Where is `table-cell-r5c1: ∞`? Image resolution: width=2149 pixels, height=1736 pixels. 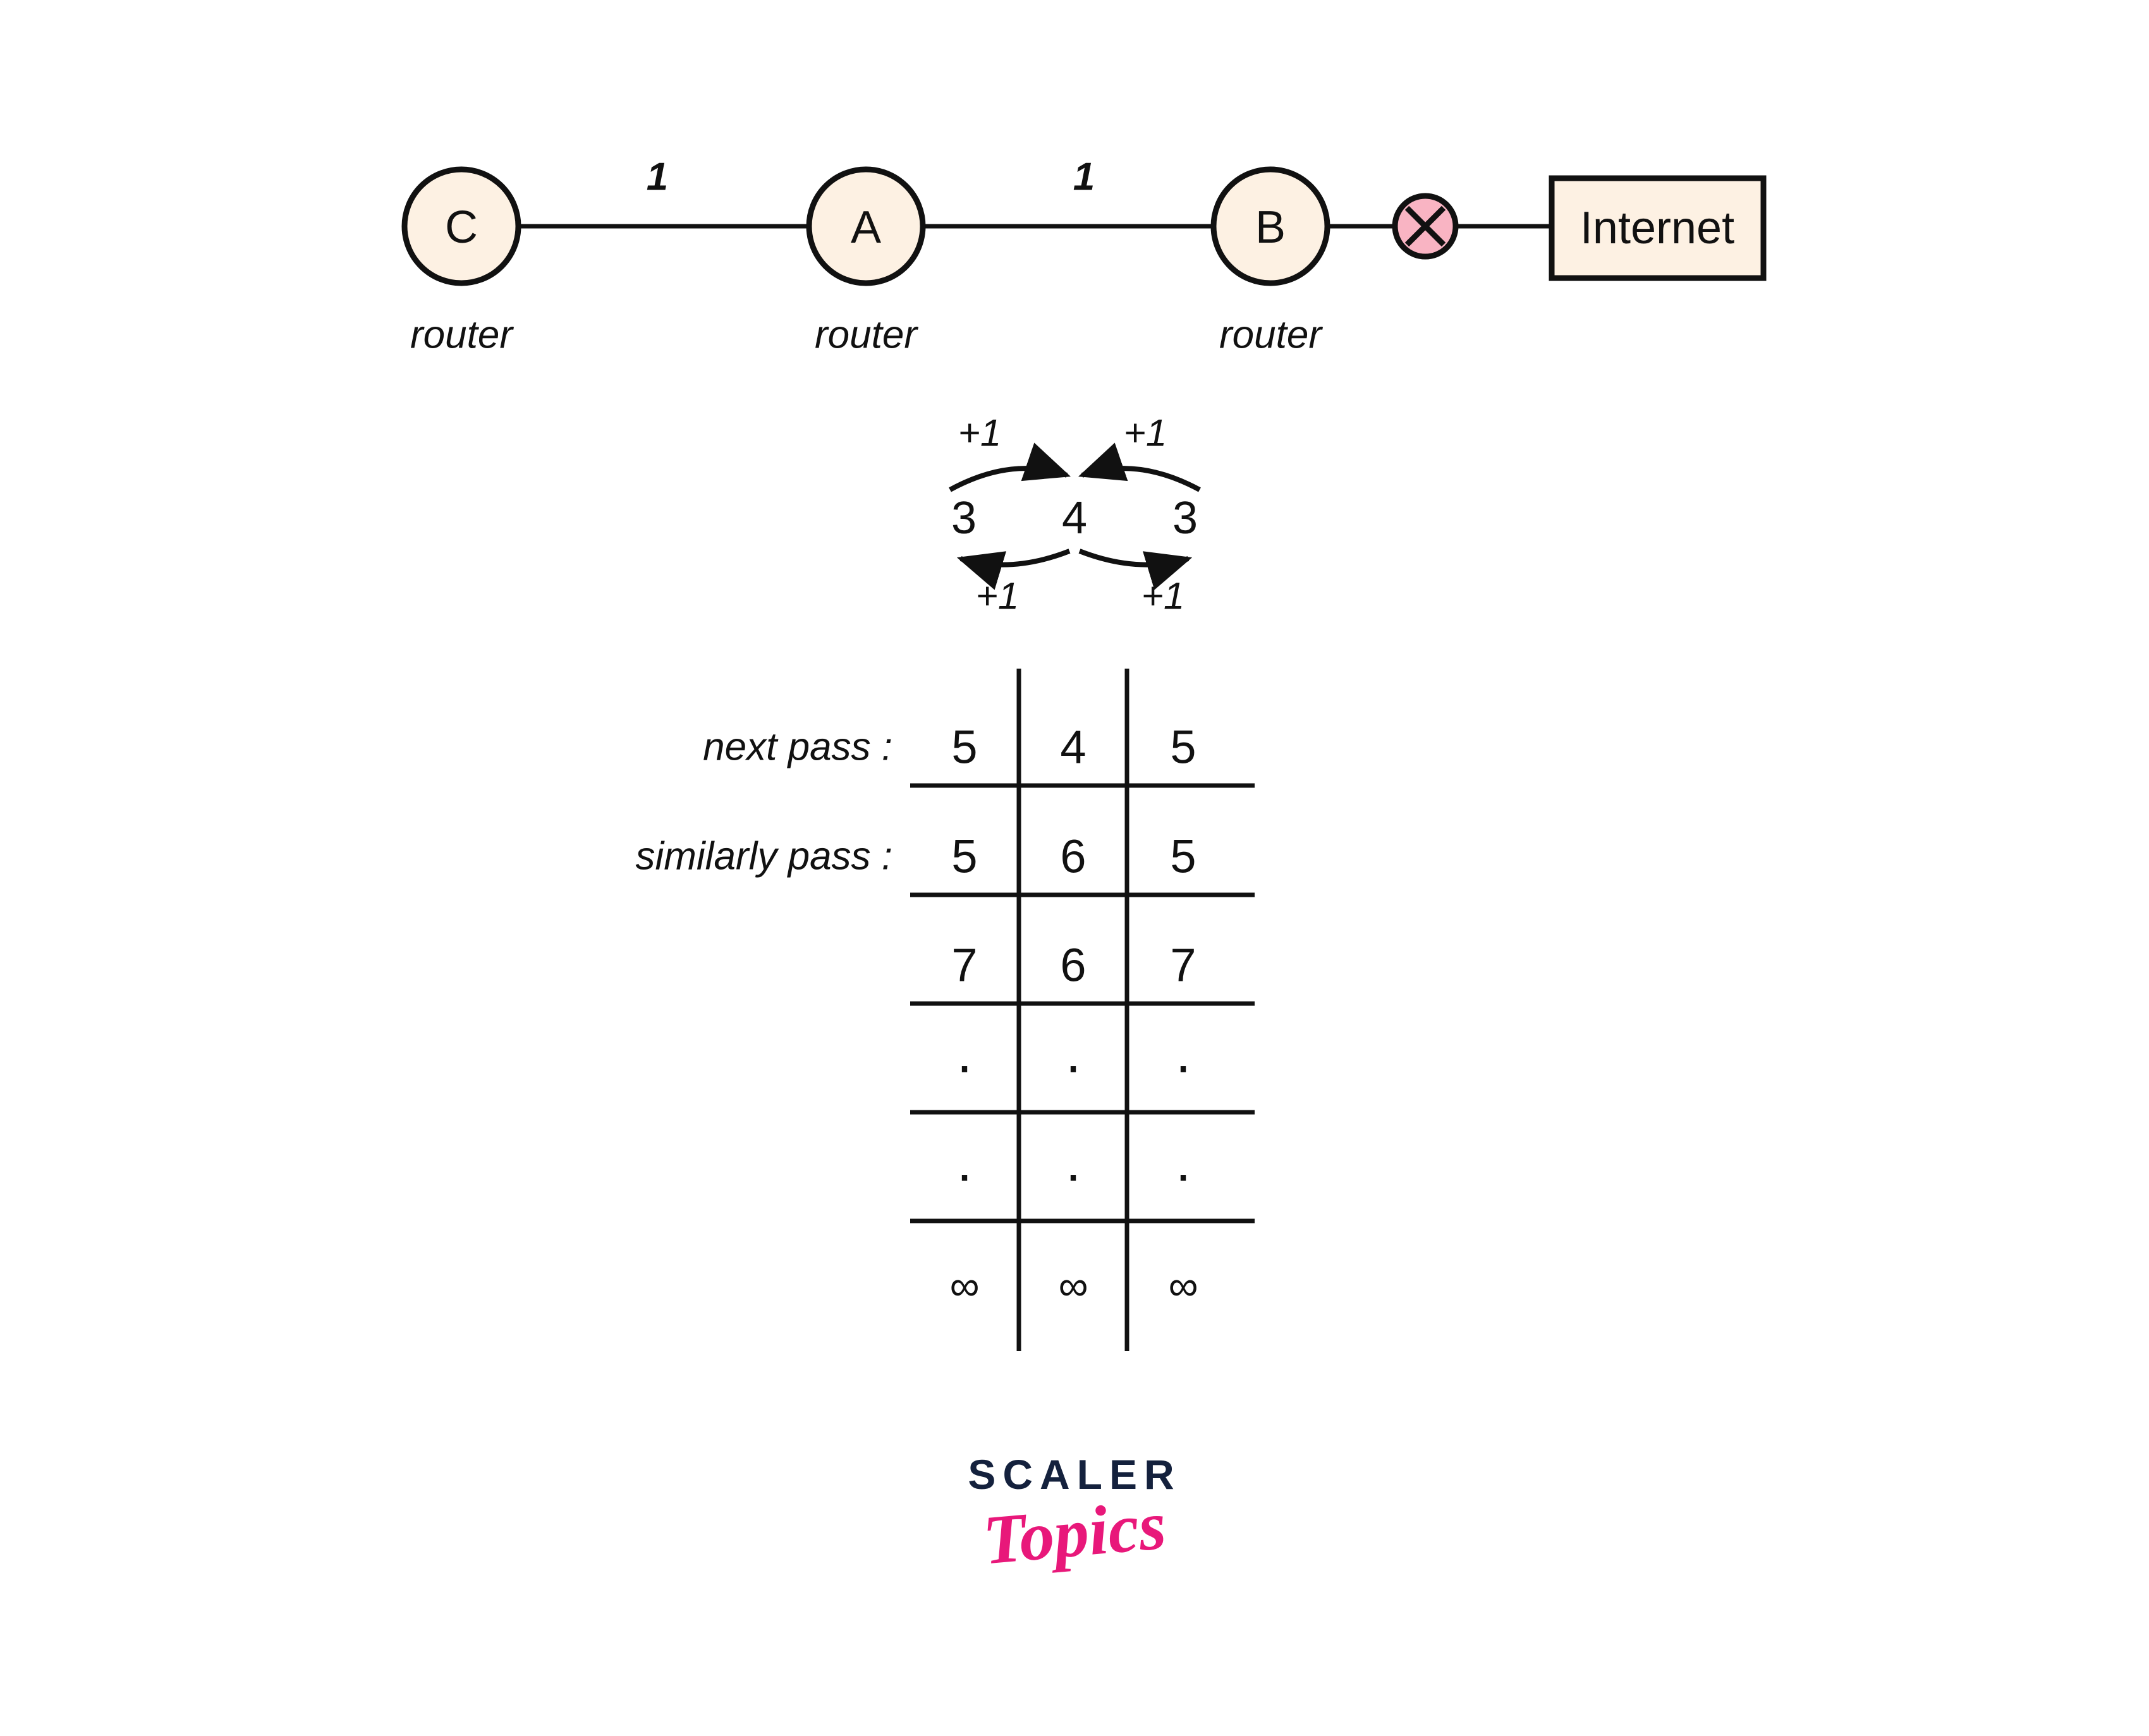 table-cell-r5c1: ∞ is located at coordinates (1073, 1285).